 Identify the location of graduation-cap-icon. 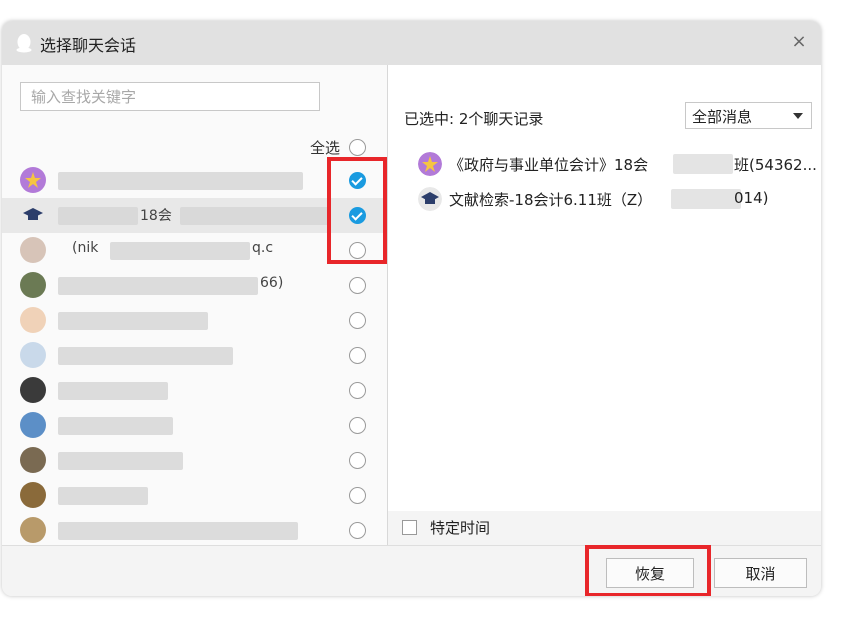
(430, 199).